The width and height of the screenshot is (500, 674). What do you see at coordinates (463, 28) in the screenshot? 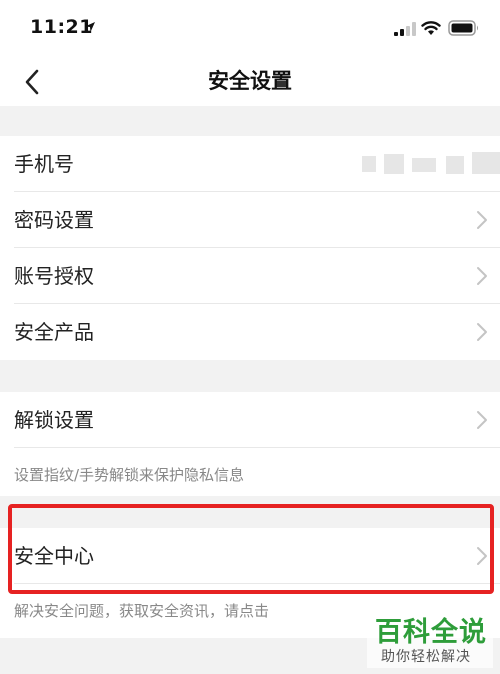
I see `battery-icon` at bounding box center [463, 28].